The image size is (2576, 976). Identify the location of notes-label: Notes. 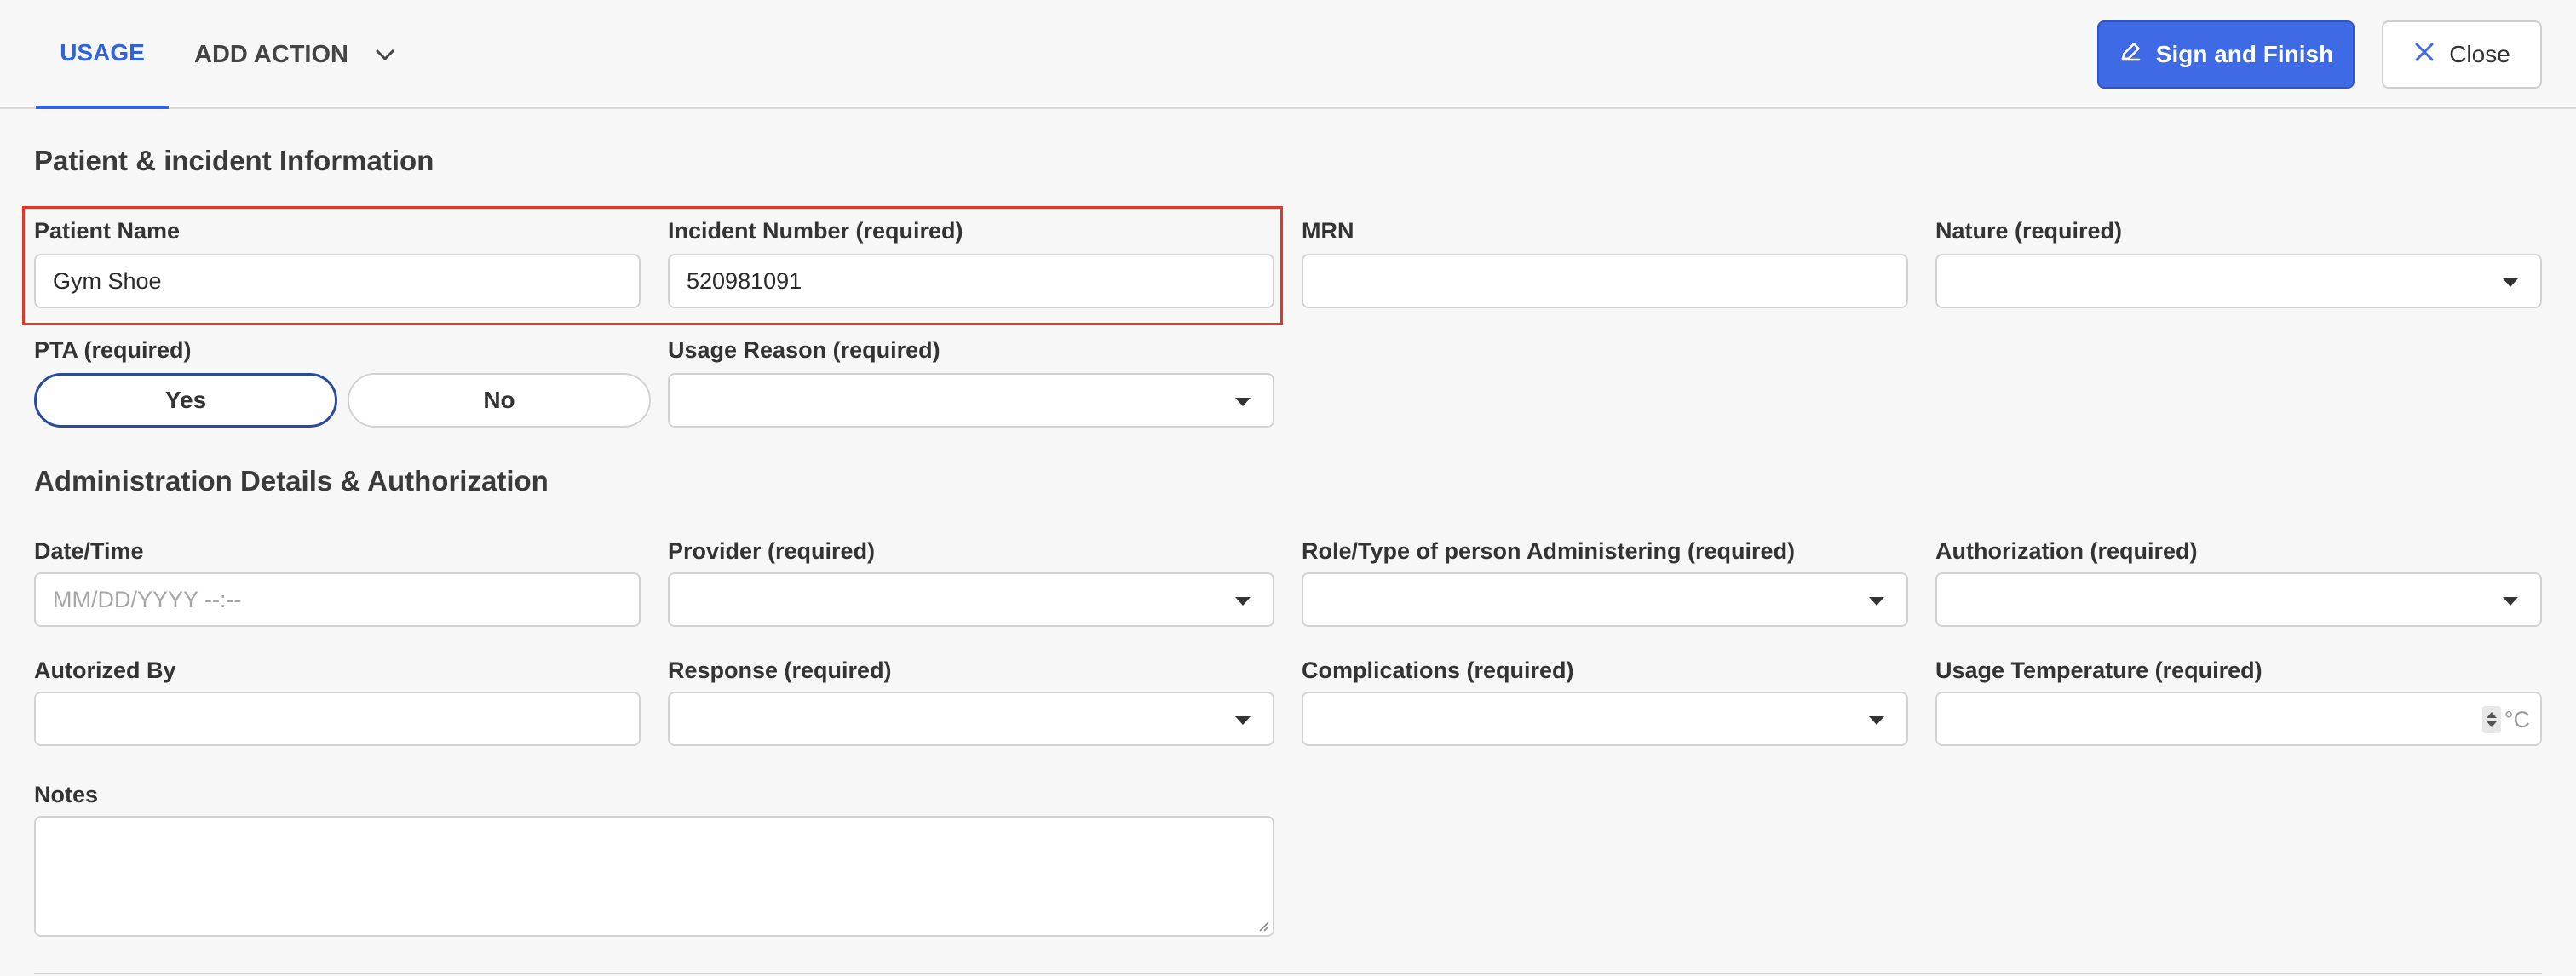
(67, 794).